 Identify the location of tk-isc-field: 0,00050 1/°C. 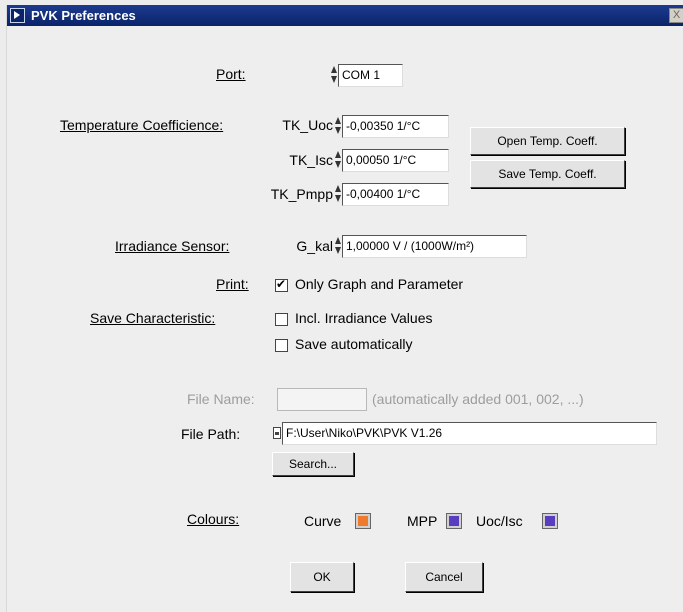
(395, 160).